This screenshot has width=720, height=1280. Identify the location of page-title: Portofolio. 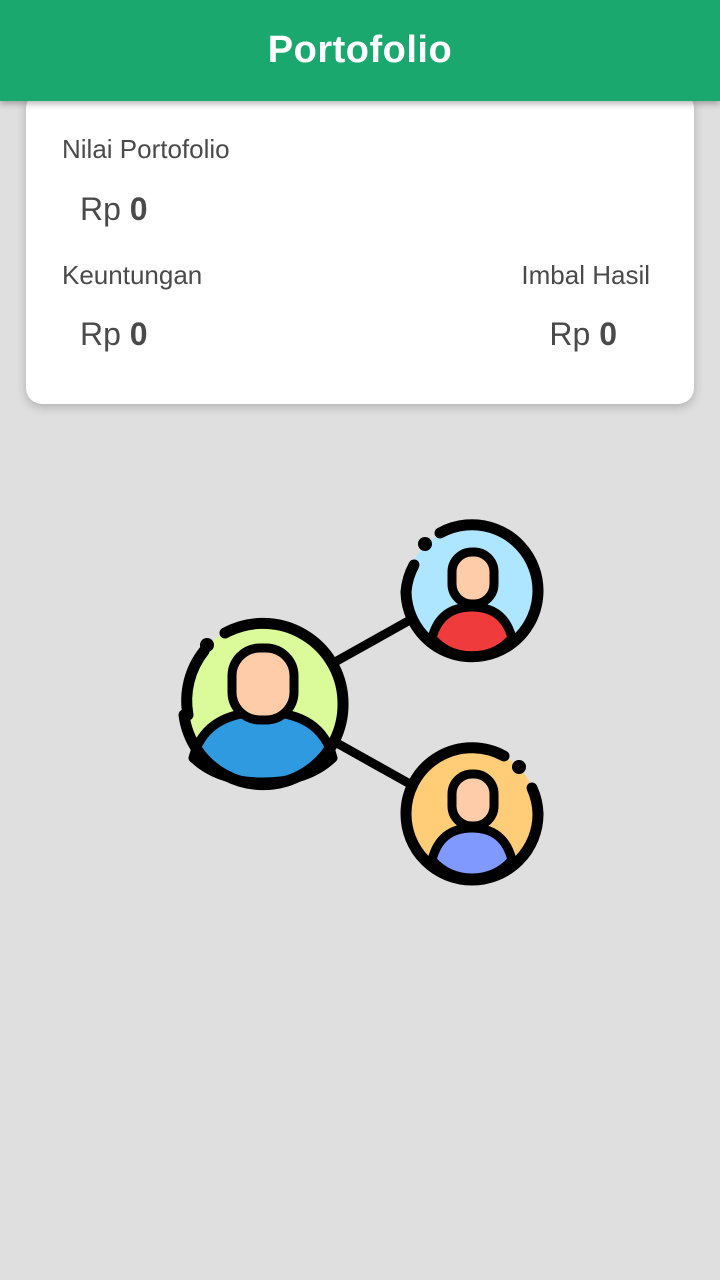
(360, 50).